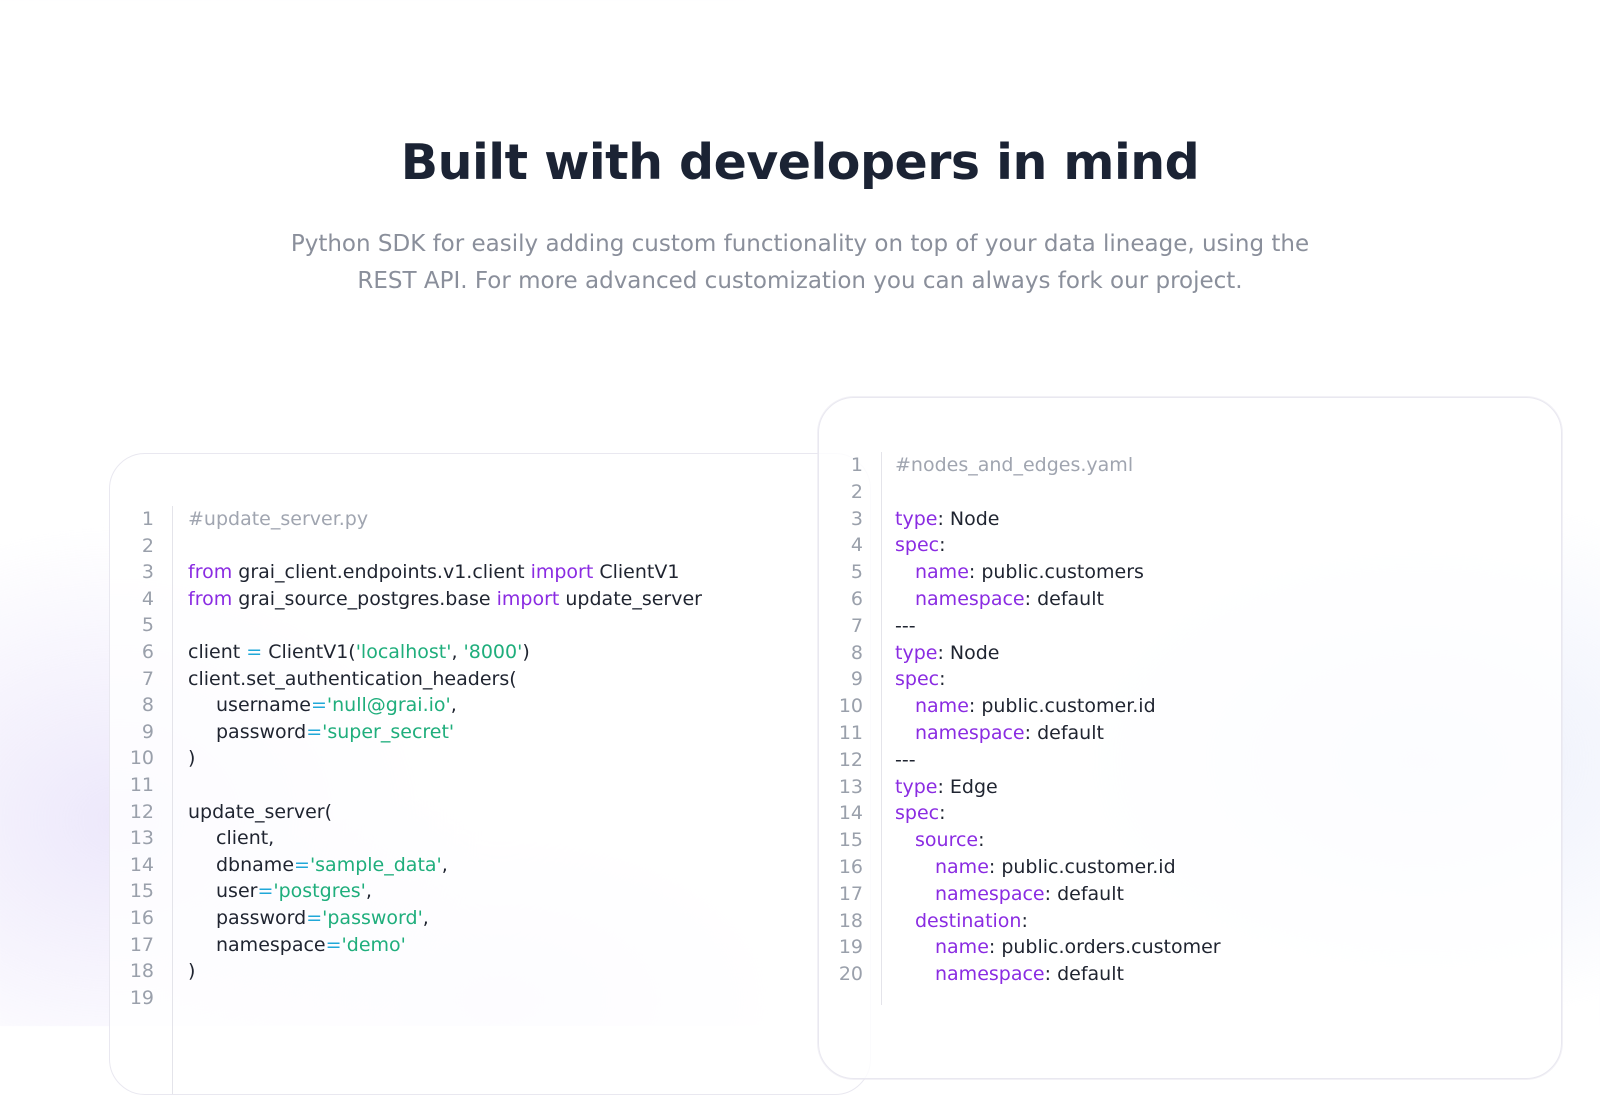  I want to click on python-line-number: 13, so click(141, 838).